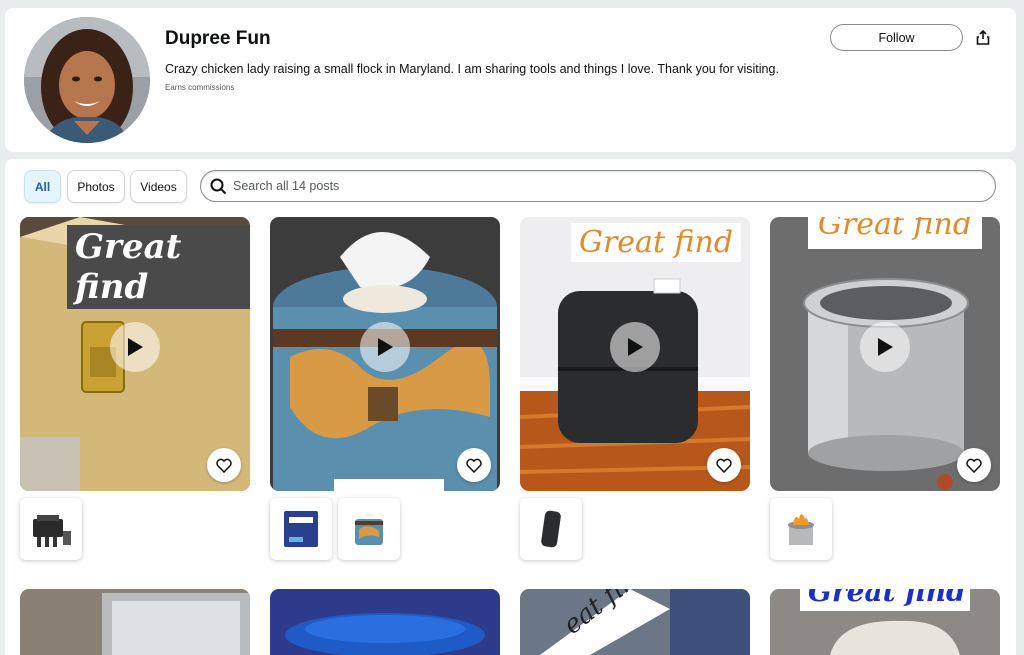  Describe the element at coordinates (551, 529) in the screenshot. I see `black-bag-icon` at that location.